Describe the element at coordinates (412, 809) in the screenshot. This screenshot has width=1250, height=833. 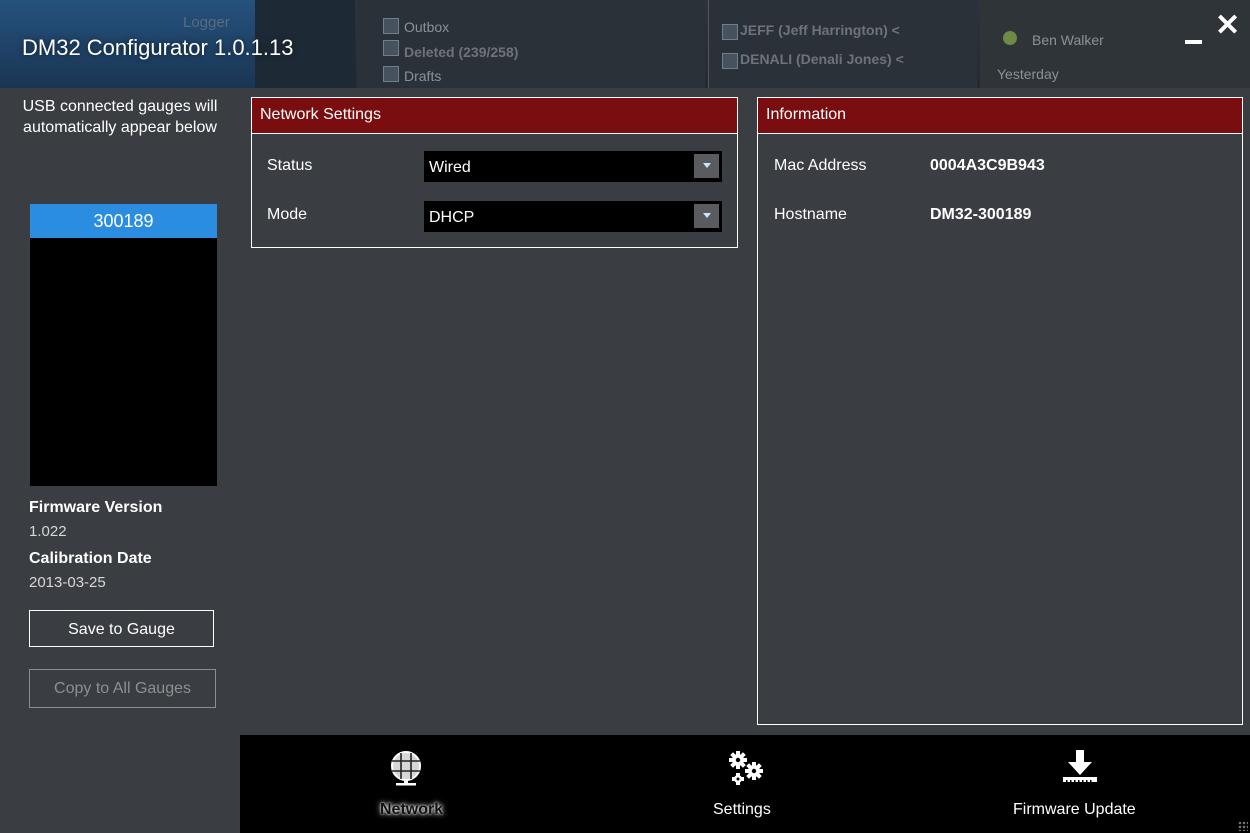
I see `tab-network-label: Network` at that location.